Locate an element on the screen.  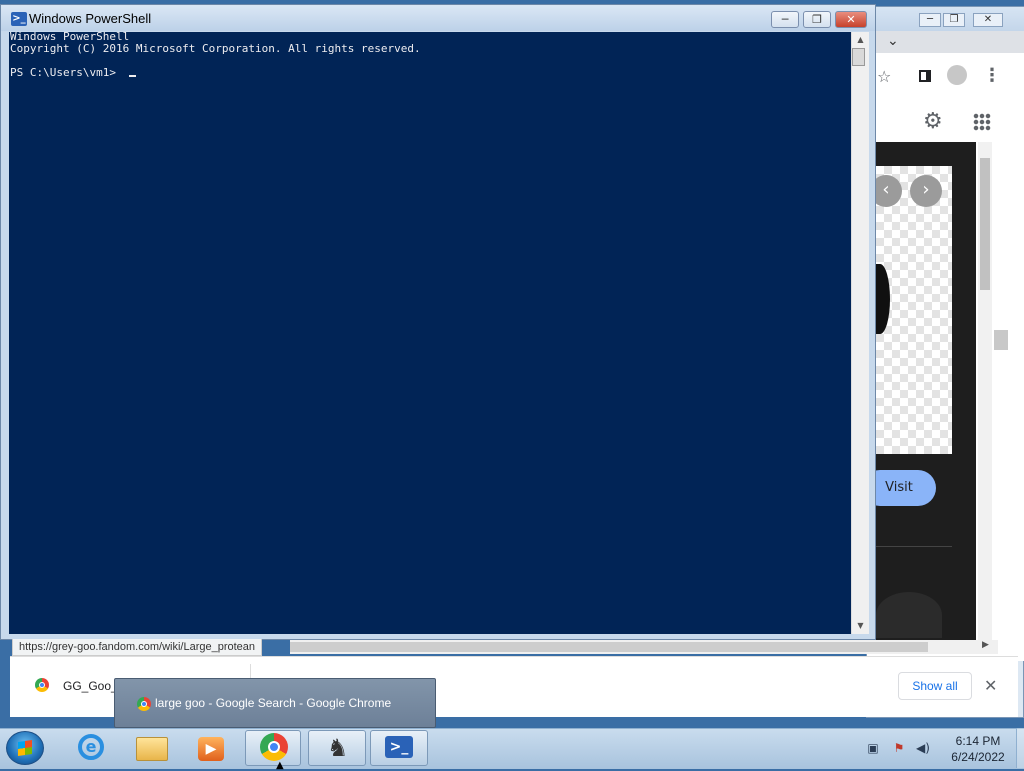
chrome-close-button: ✕ is located at coordinates (988, 20).